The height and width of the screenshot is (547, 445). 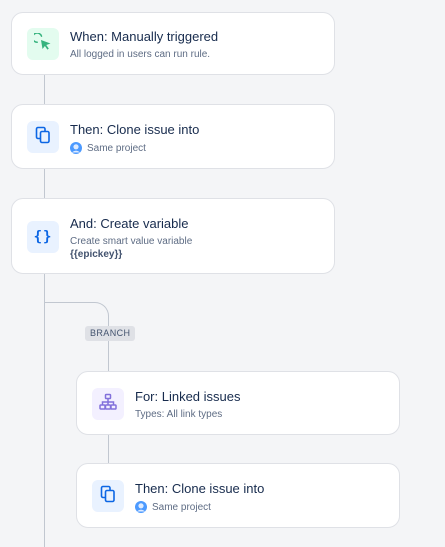 What do you see at coordinates (110, 333) in the screenshot?
I see `branch-label: BRANCH` at bounding box center [110, 333].